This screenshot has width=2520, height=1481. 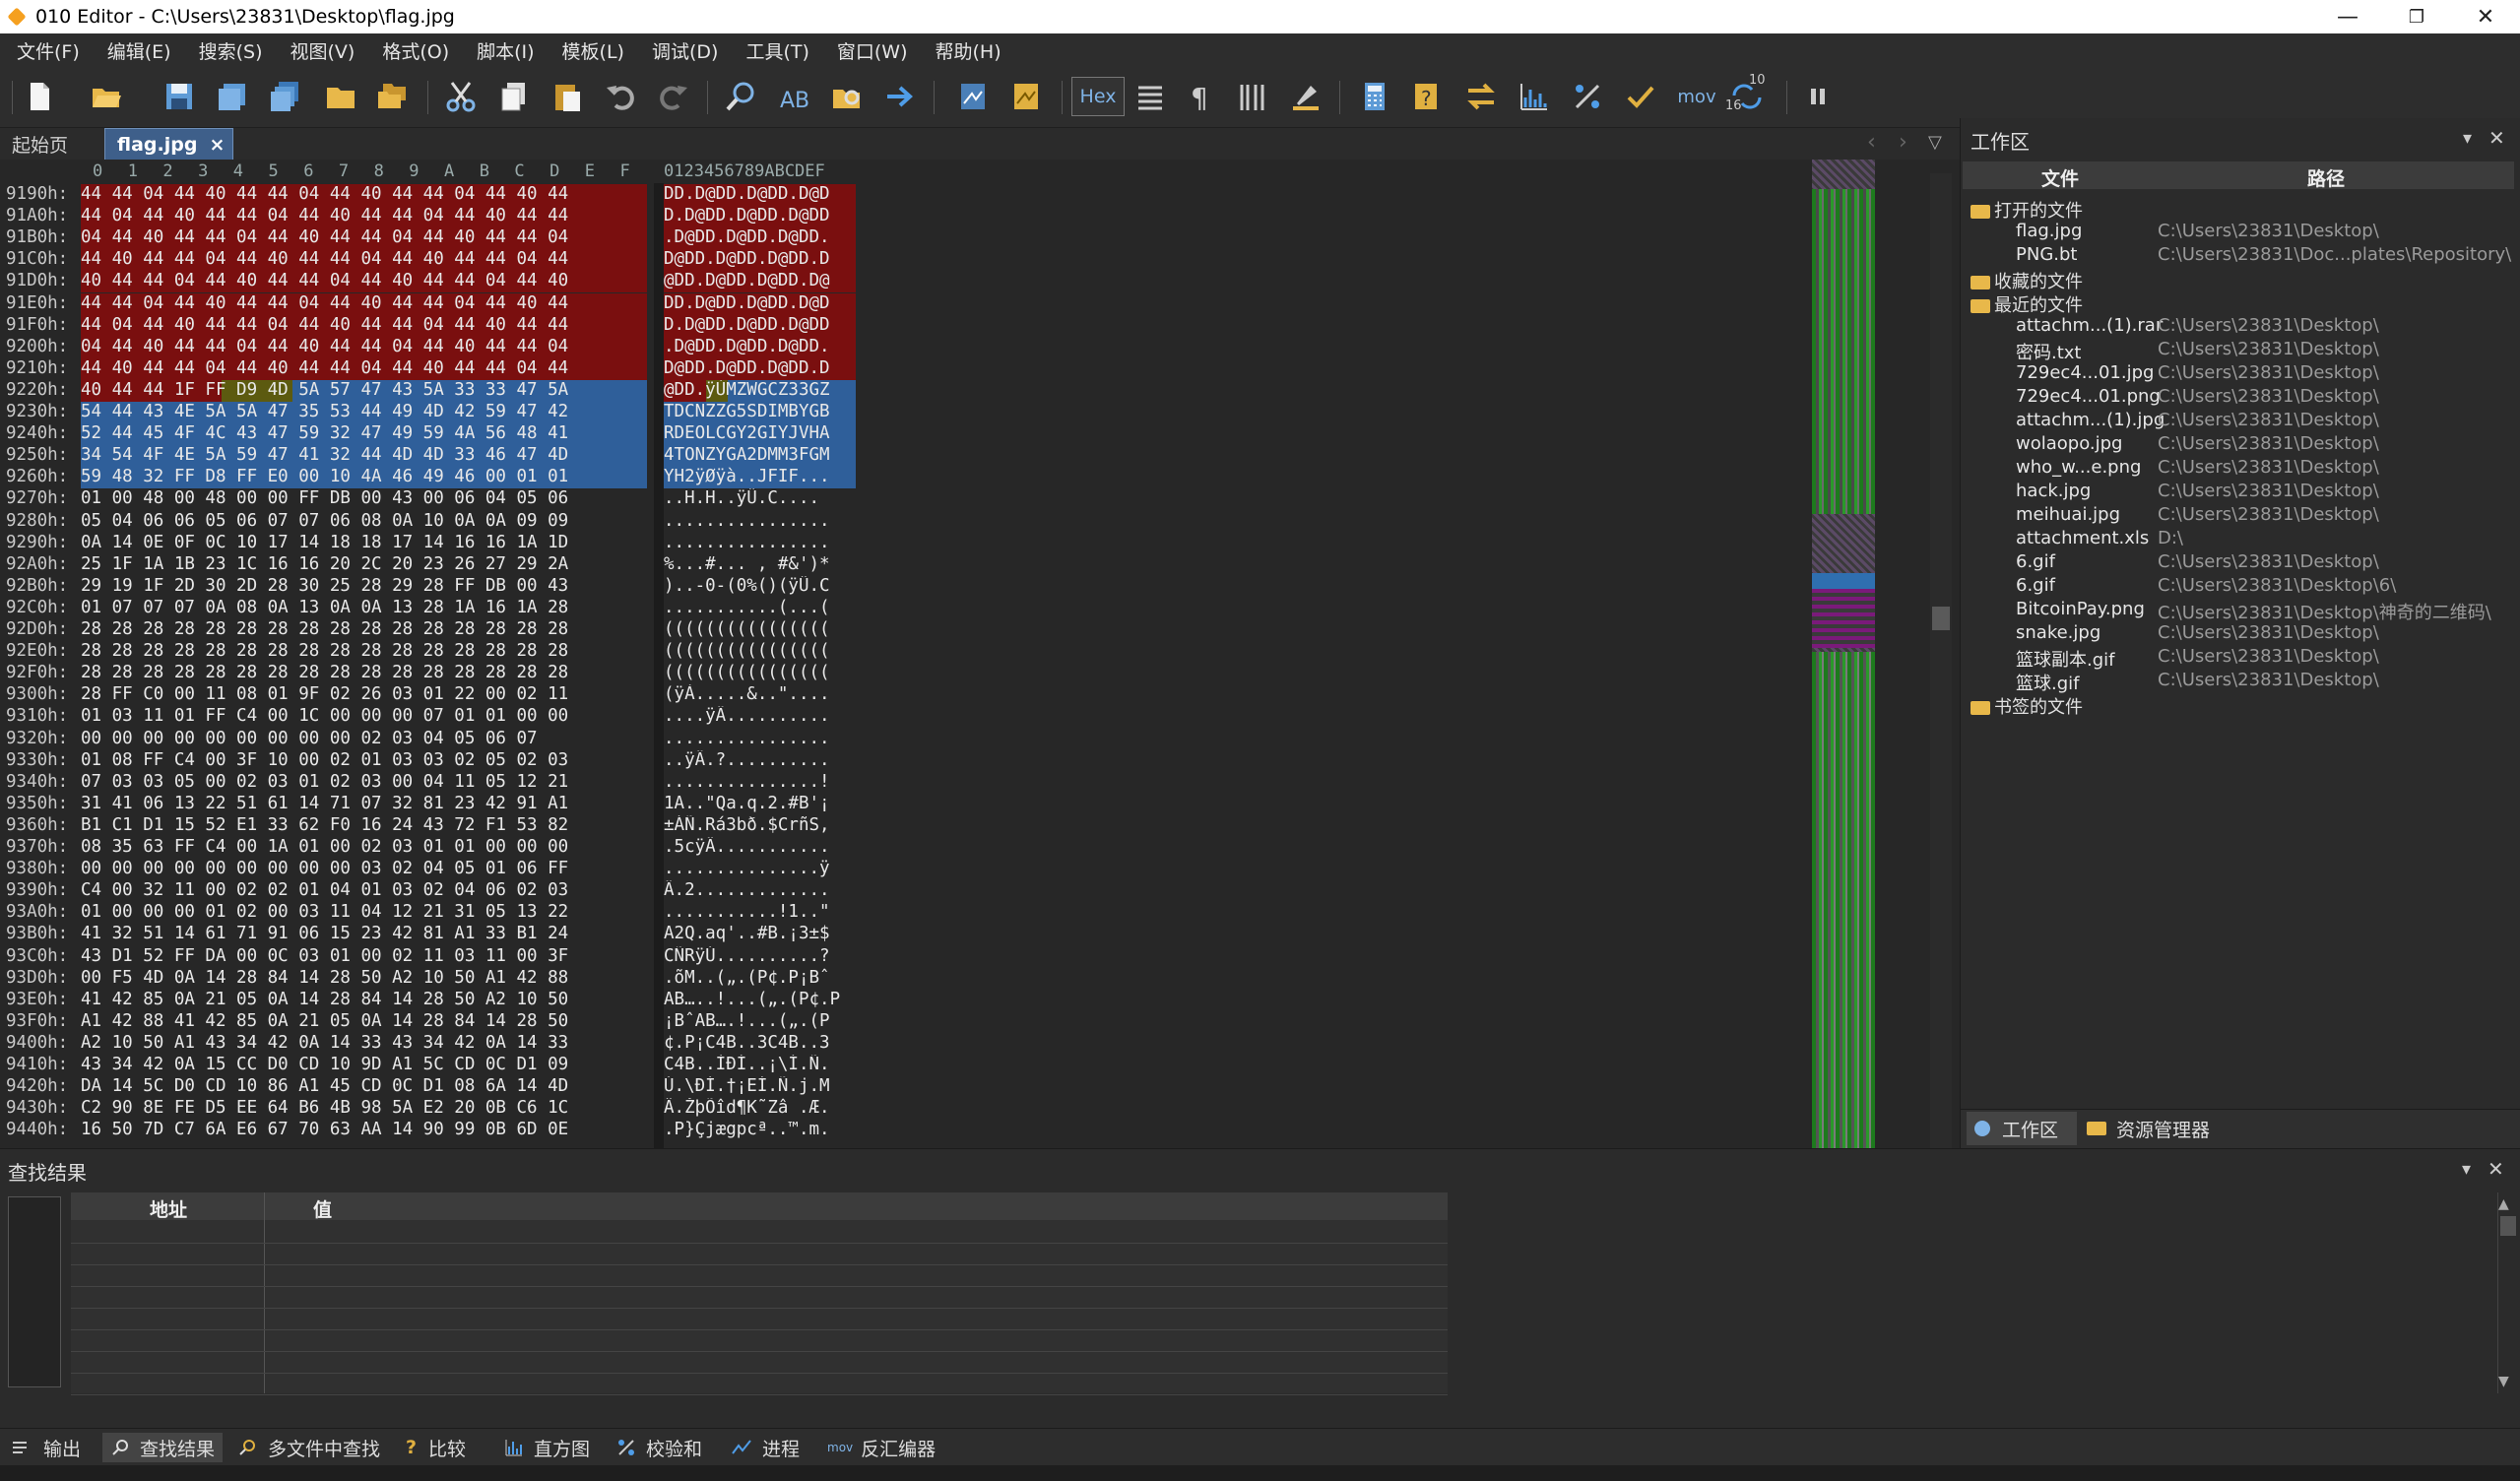 What do you see at coordinates (776, 50) in the screenshot?
I see `menu-tools: 工具(T)` at bounding box center [776, 50].